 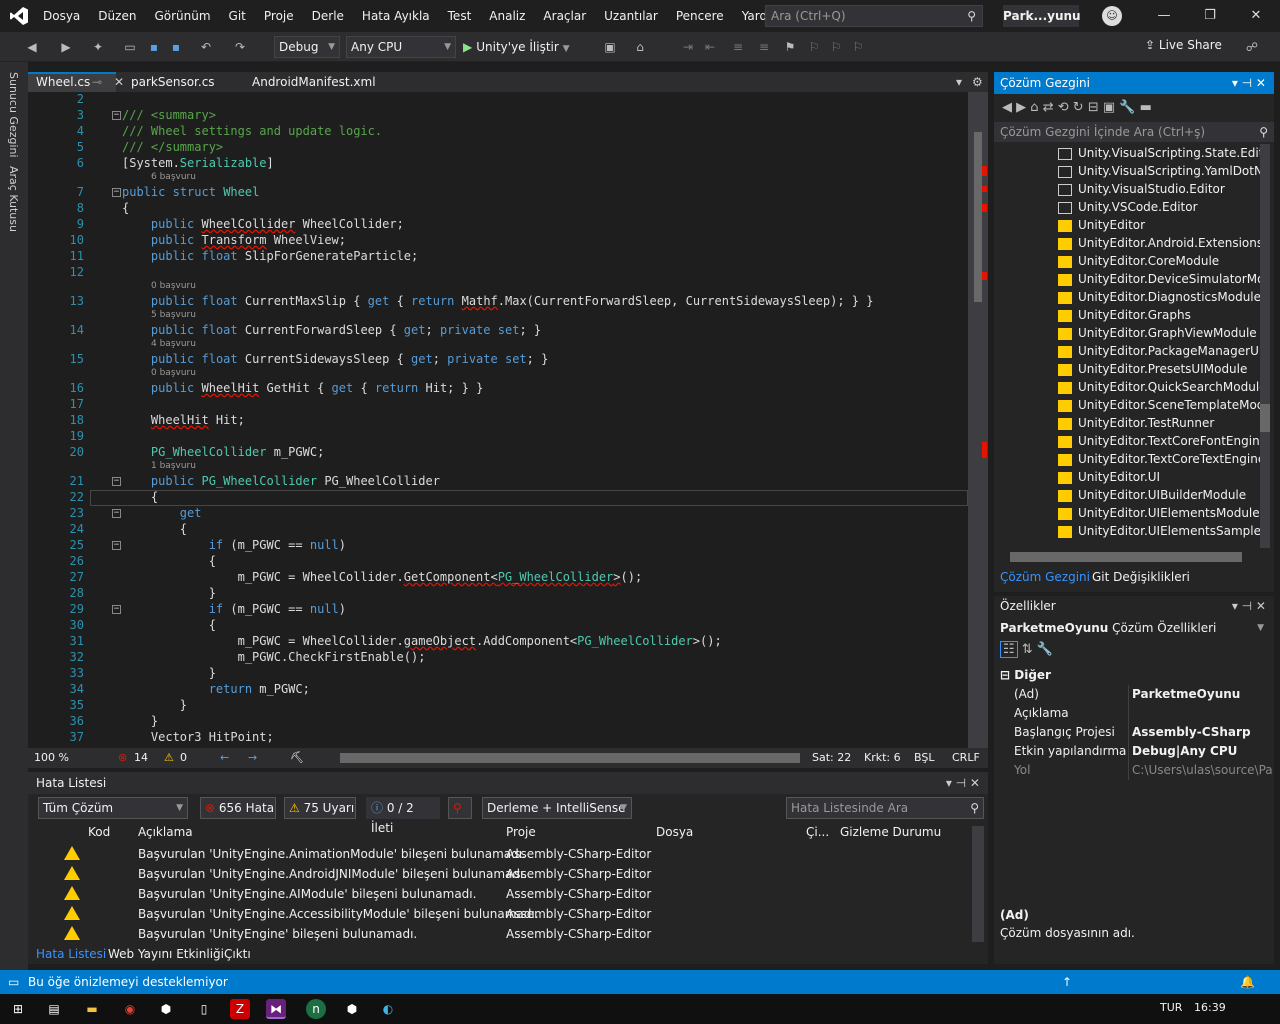 I want to click on property-value: Assembly-CSharp, so click(x=1202, y=732).